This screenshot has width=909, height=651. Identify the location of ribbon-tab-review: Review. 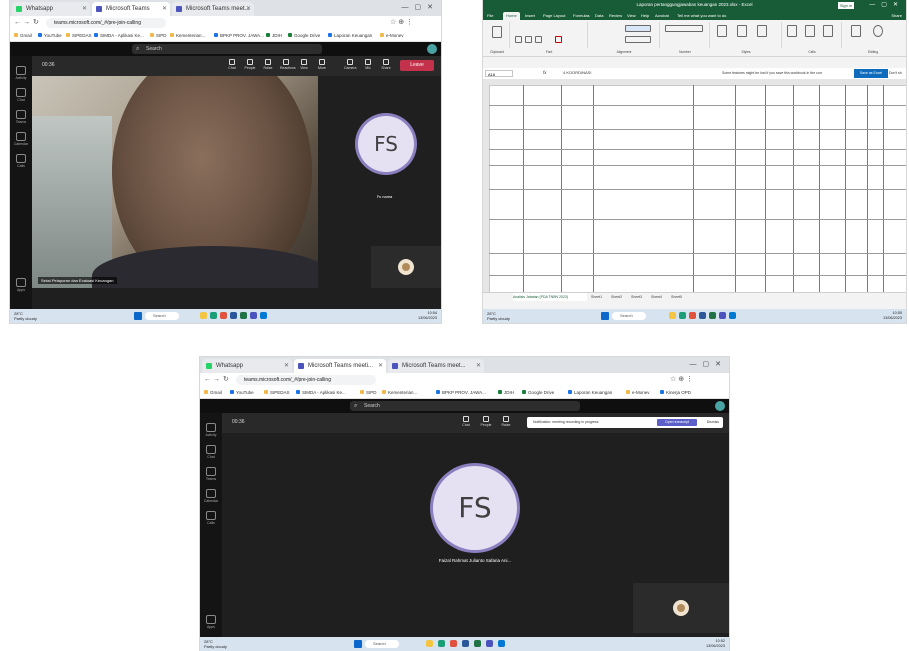
(615, 16).